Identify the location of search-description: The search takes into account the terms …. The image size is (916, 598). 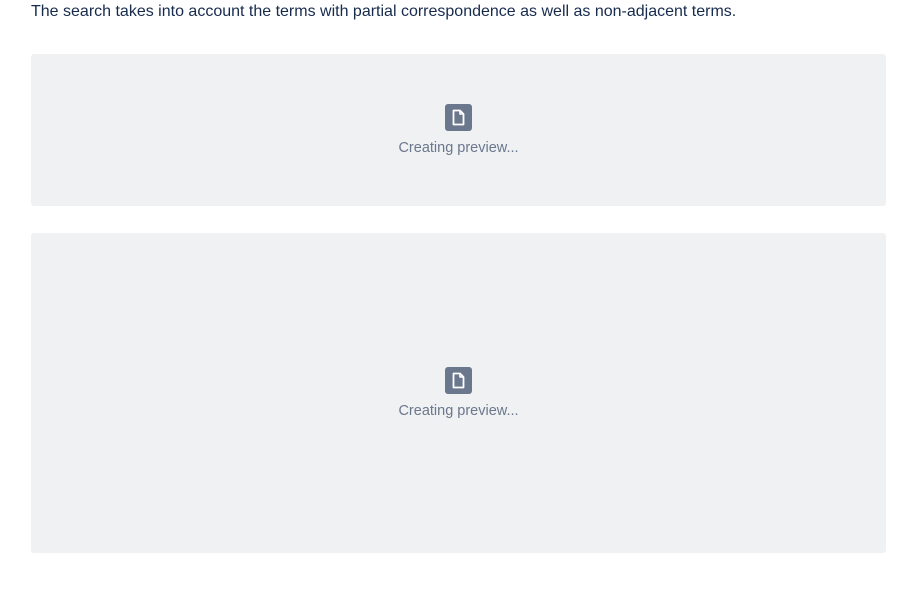
(384, 11).